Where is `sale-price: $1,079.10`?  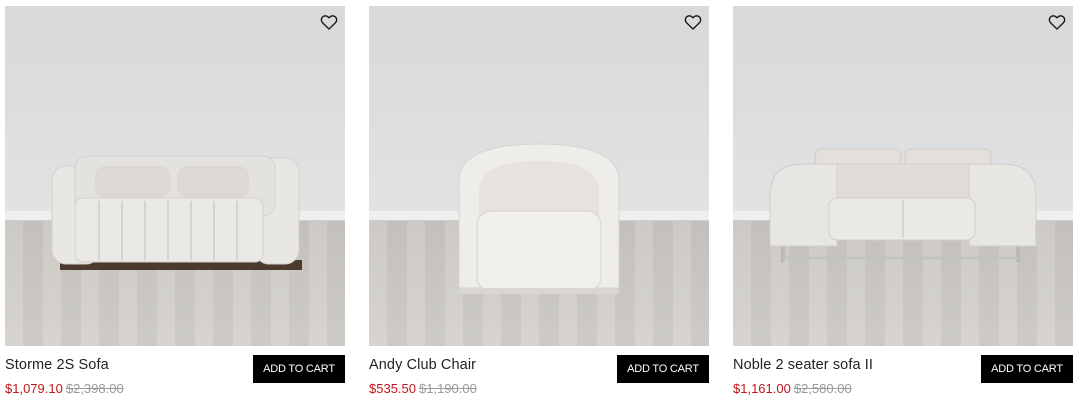
sale-price: $1,079.10 is located at coordinates (34, 388).